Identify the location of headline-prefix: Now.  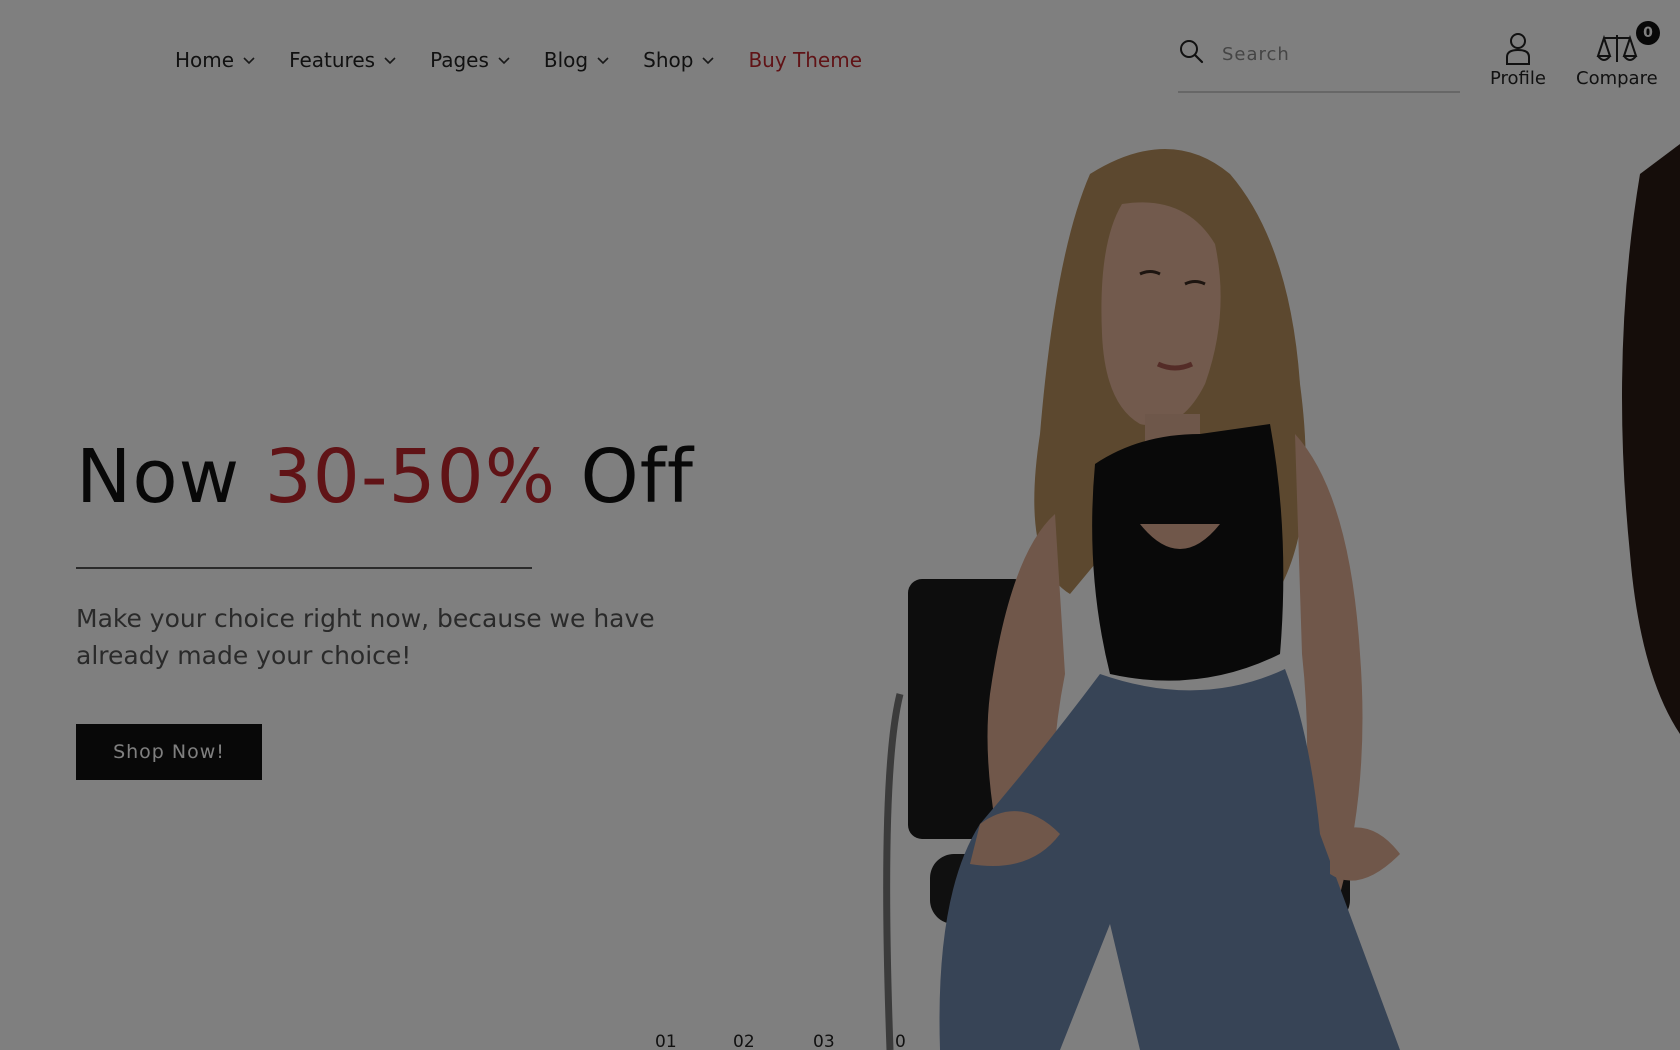
(170, 477).